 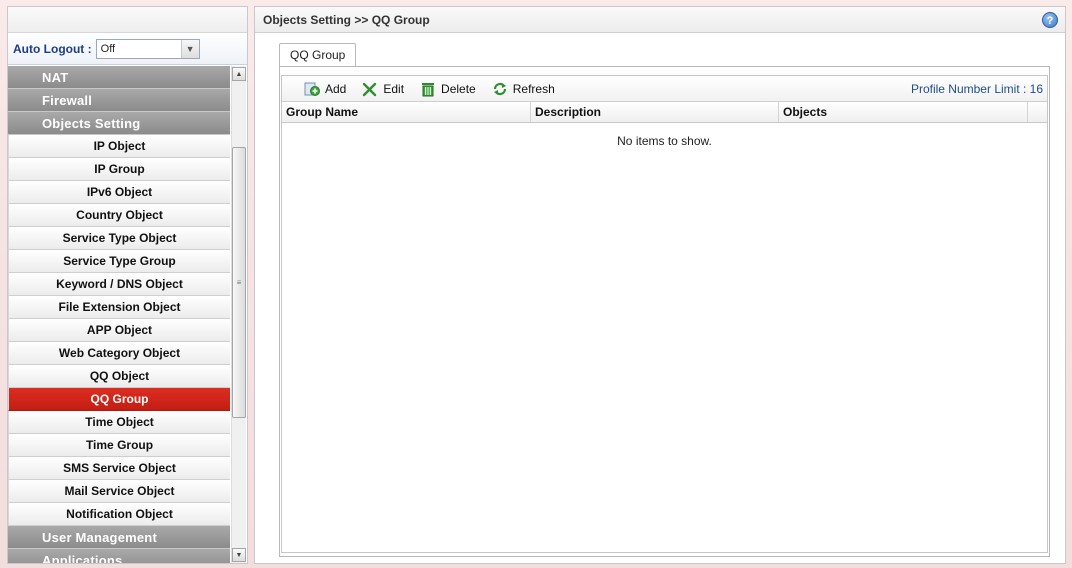 I want to click on column-header-objects: Objects, so click(x=903, y=112).